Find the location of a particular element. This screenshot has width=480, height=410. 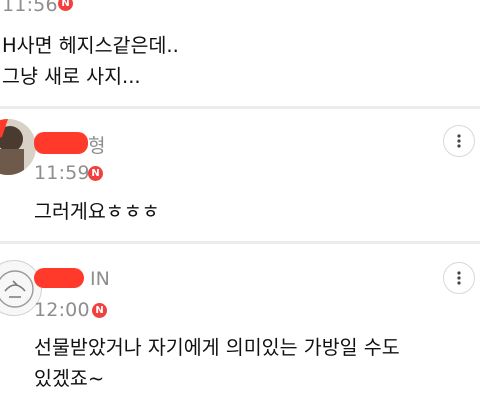

comment-text-line: H사면 헤지스같은데.. is located at coordinates (90, 45).